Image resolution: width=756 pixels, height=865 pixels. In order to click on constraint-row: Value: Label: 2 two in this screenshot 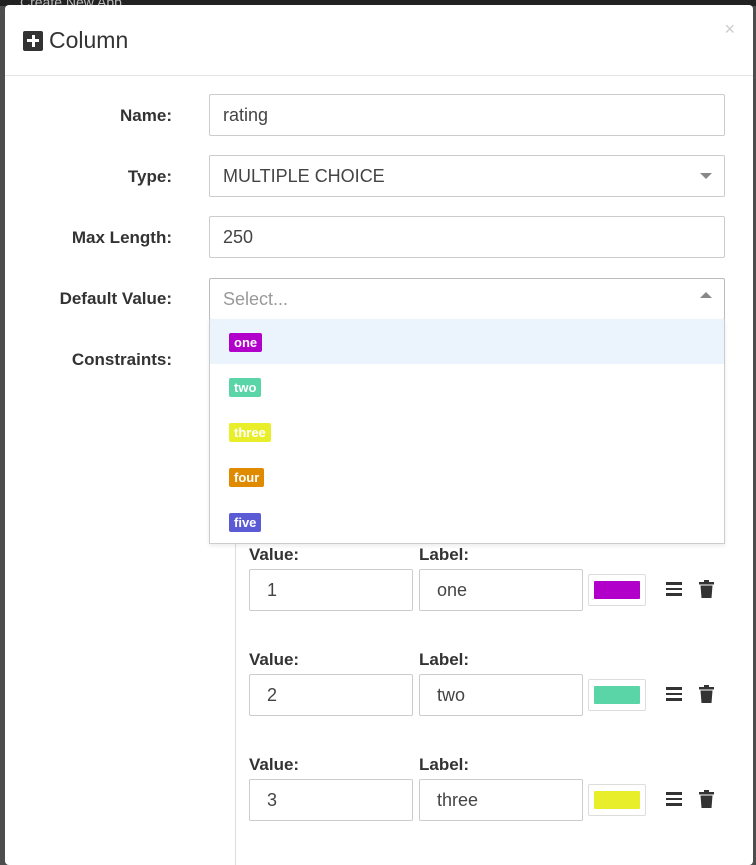, I will do `click(494, 685)`.